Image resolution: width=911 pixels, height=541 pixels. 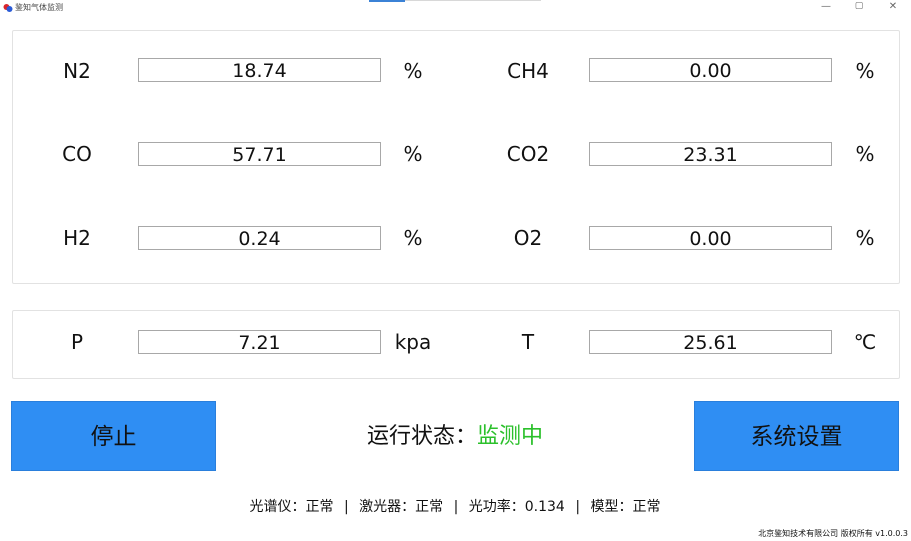 I want to click on gas-label-ch4: CH4, so click(x=528, y=71).